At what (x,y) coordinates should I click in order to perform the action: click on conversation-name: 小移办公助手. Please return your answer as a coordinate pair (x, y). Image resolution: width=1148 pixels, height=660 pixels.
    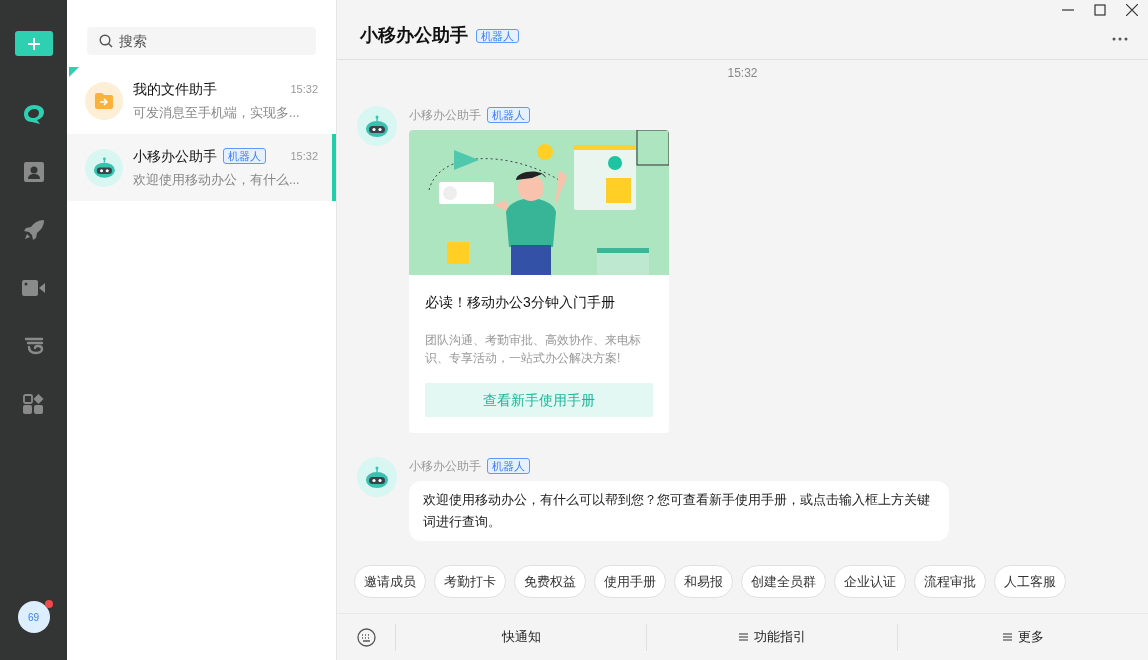
    Looking at the image, I should click on (175, 156).